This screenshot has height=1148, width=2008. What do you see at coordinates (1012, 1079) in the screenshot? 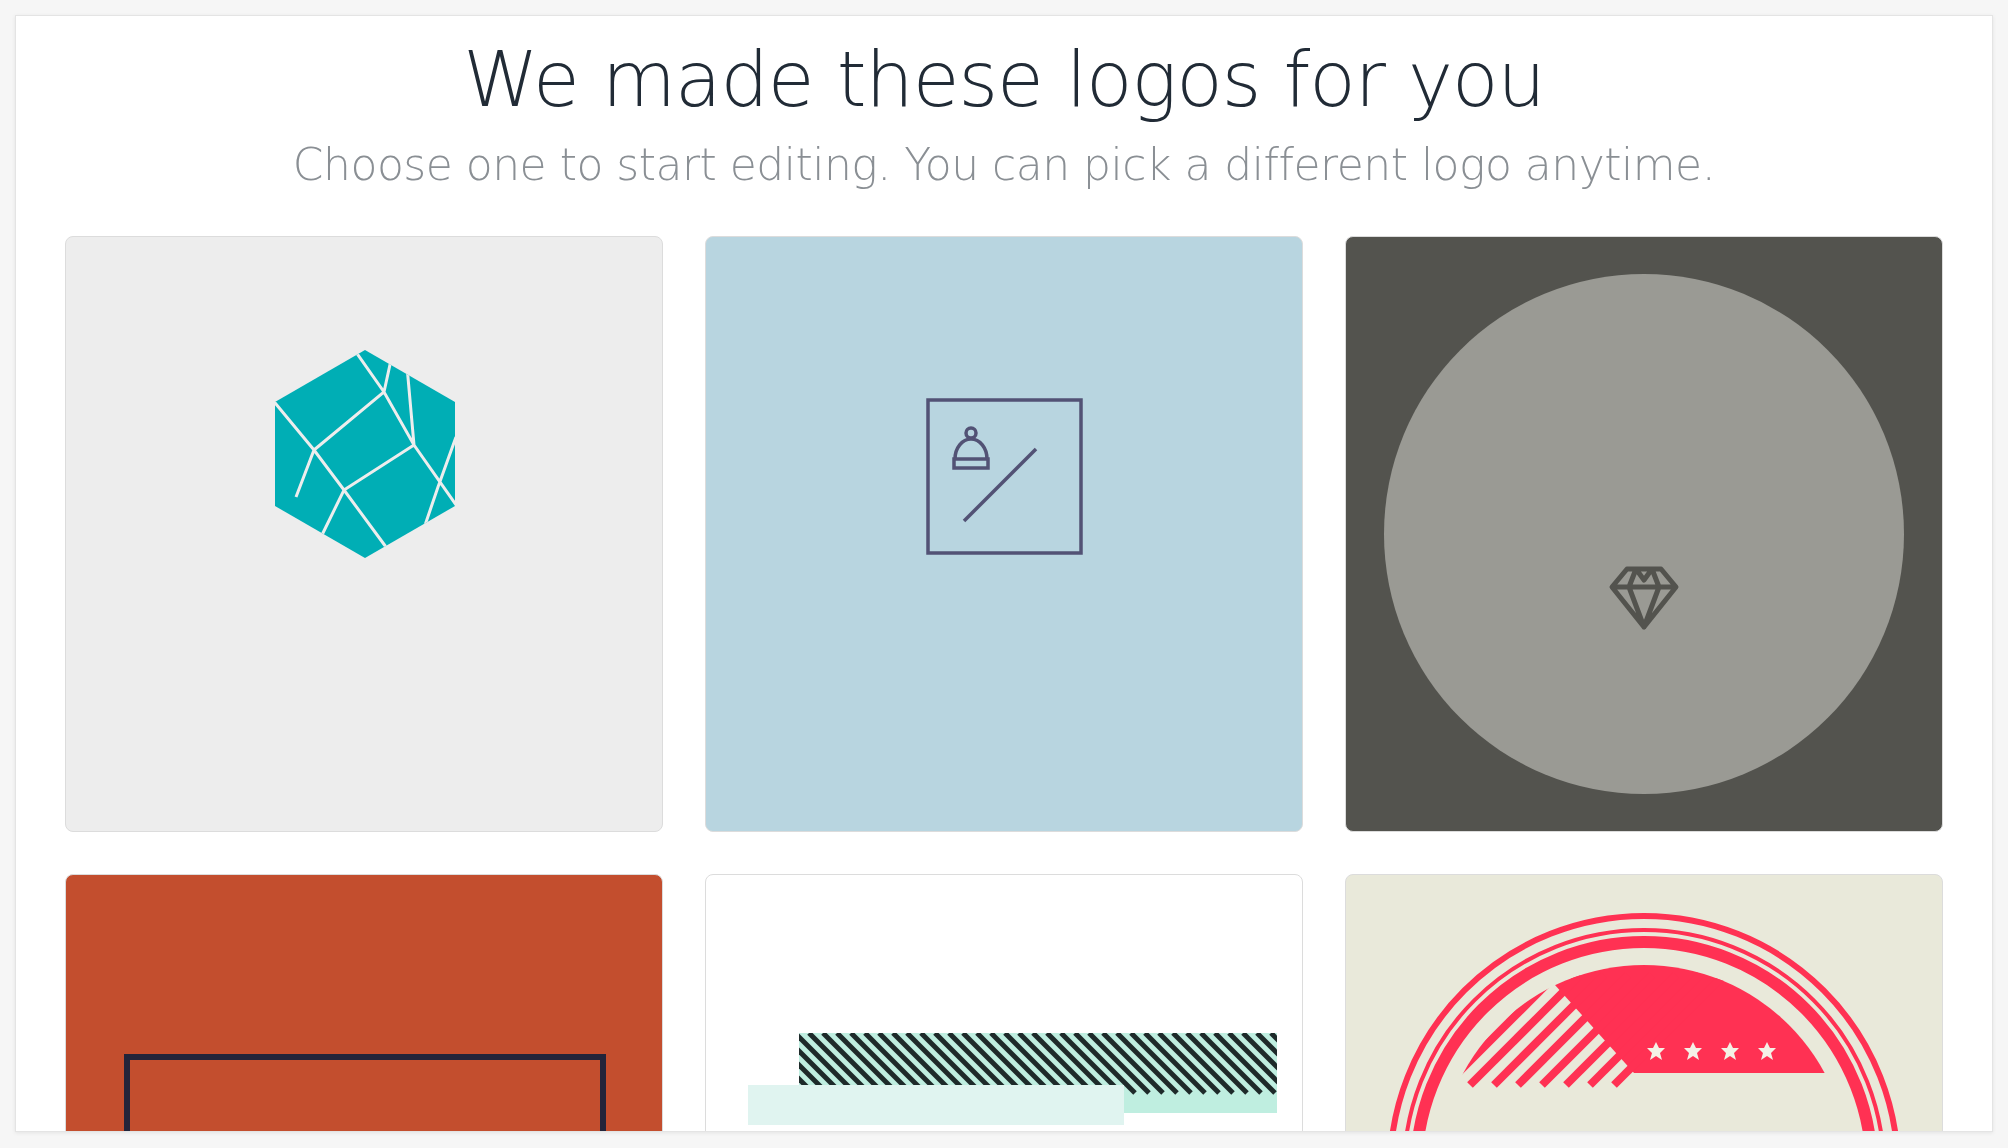
I see `striped-logo-icon` at bounding box center [1012, 1079].